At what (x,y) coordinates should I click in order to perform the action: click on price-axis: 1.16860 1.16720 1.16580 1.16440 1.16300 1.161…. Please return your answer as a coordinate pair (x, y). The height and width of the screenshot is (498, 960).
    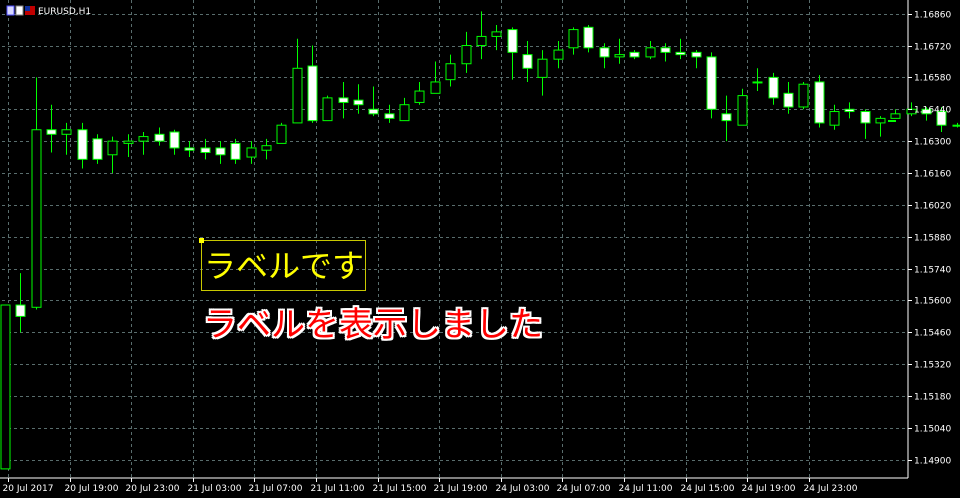
    Looking at the image, I should click on (929, 239).